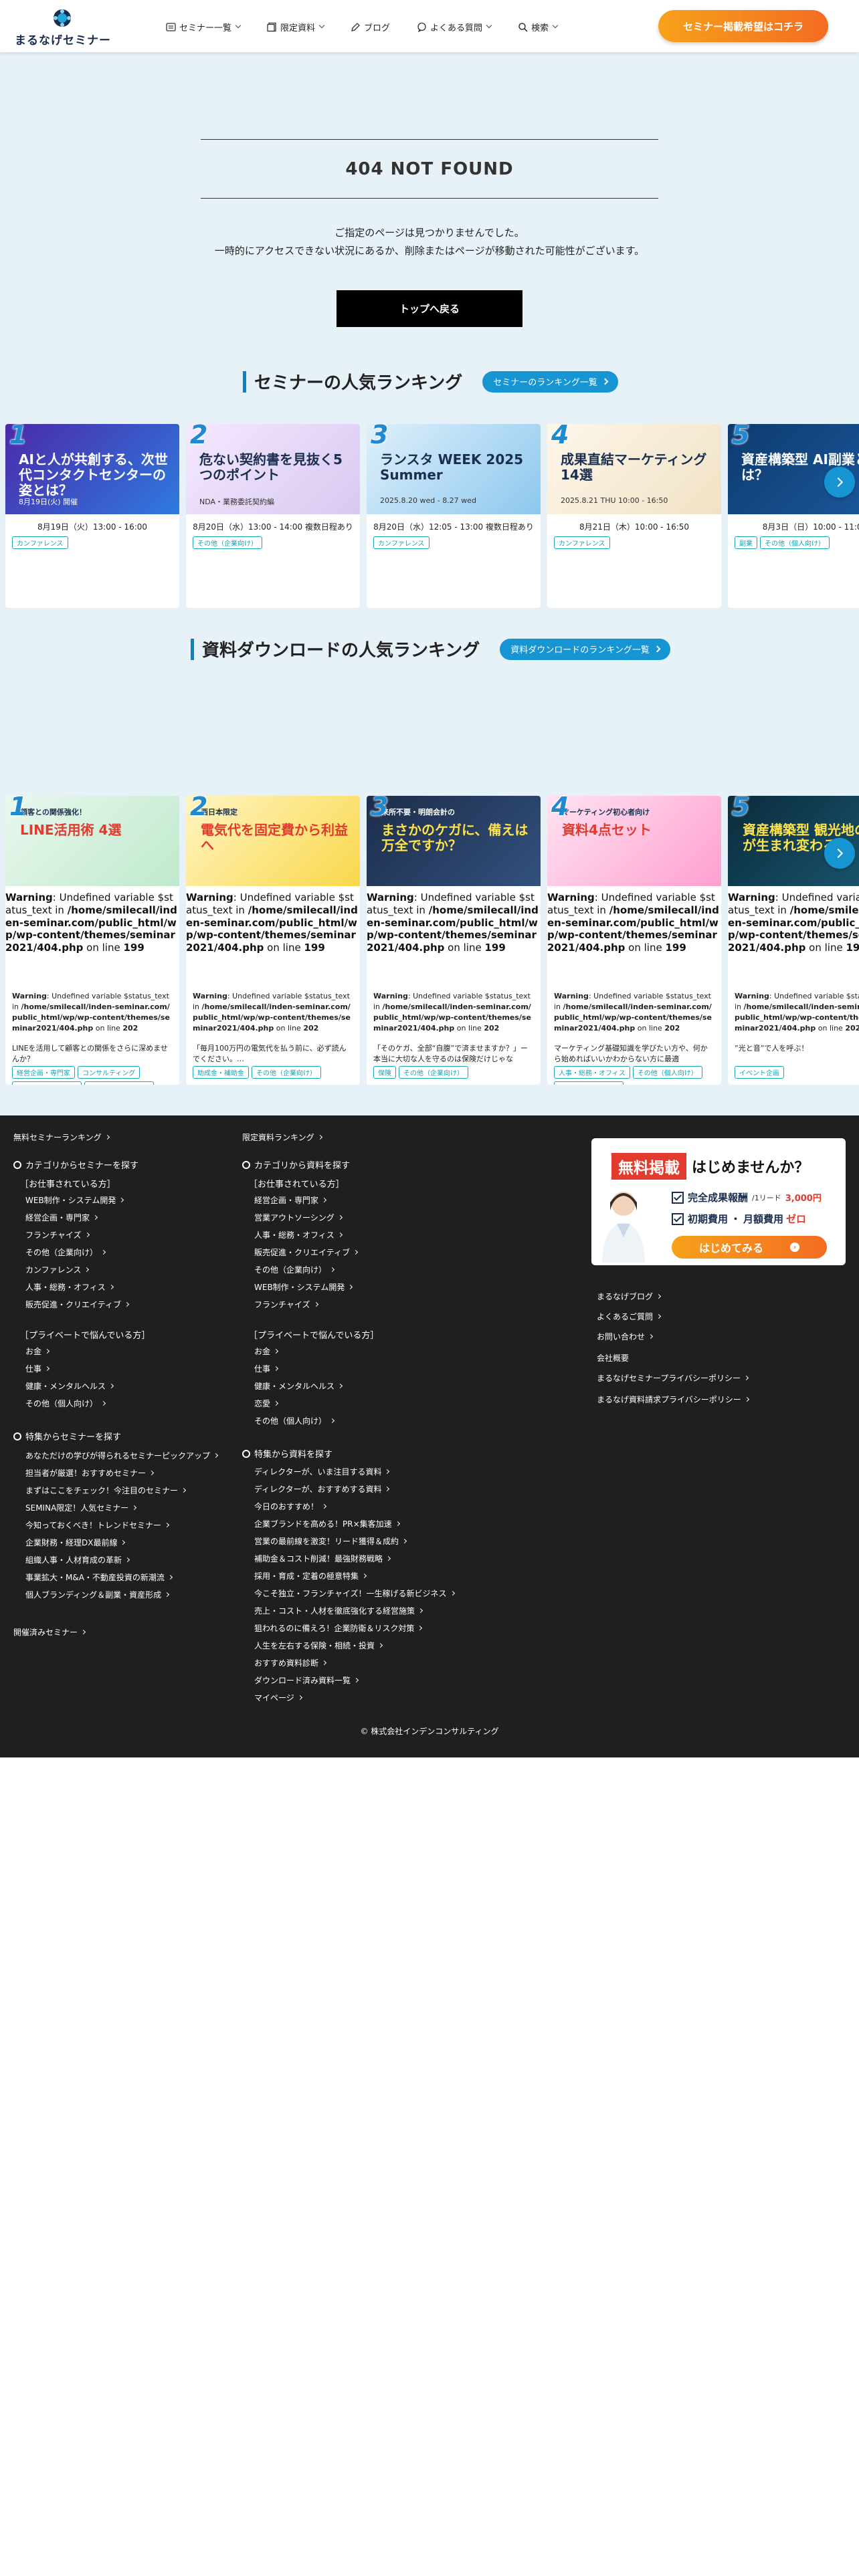 The width and height of the screenshot is (859, 2576). Describe the element at coordinates (840, 854) in the screenshot. I see `download-carousel-next-button` at that location.